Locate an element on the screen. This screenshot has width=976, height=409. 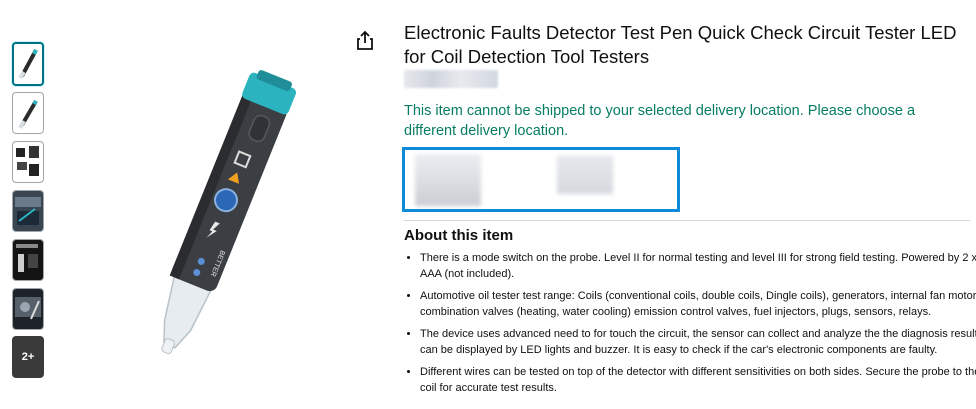
blurred-price is located at coordinates (448, 180).